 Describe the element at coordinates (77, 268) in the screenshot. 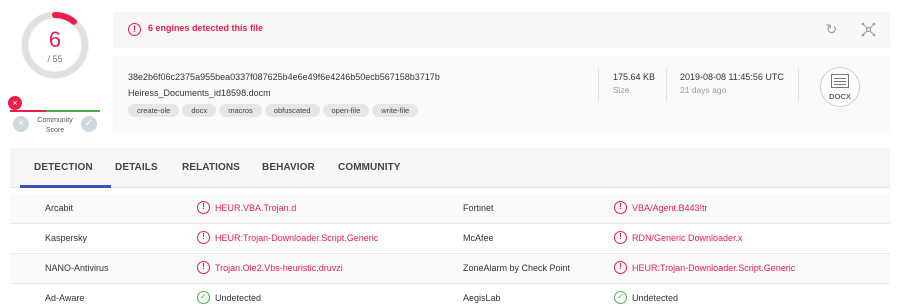

I see `engine-name: NANO-Antivirus` at that location.